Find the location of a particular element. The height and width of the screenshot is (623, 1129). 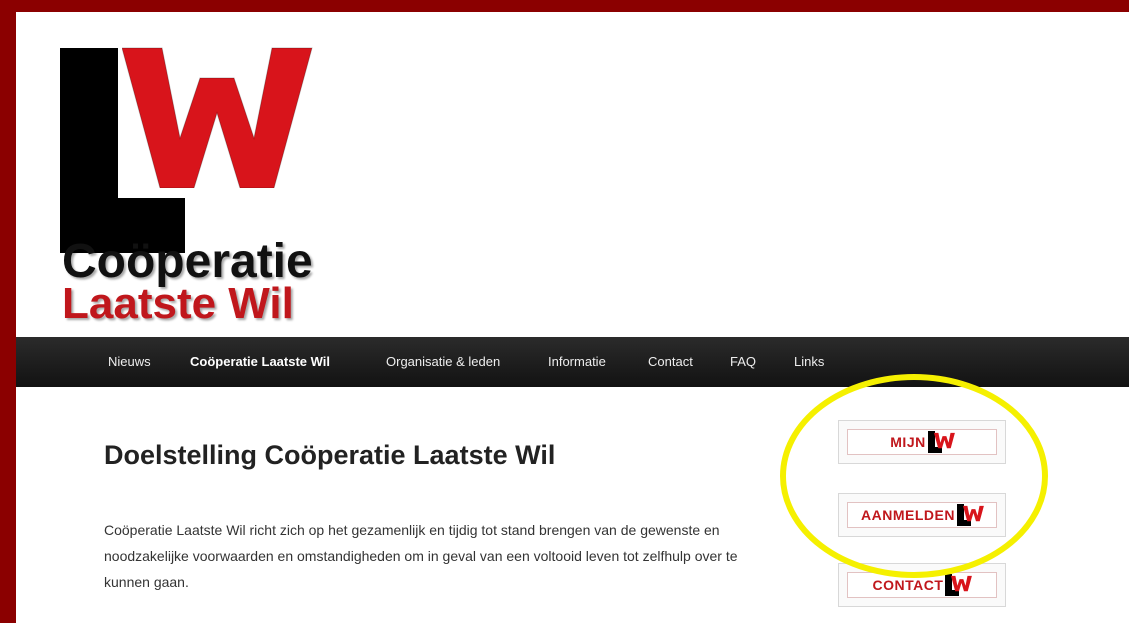

mijn-lw-button-inner: MIJN is located at coordinates (922, 442).